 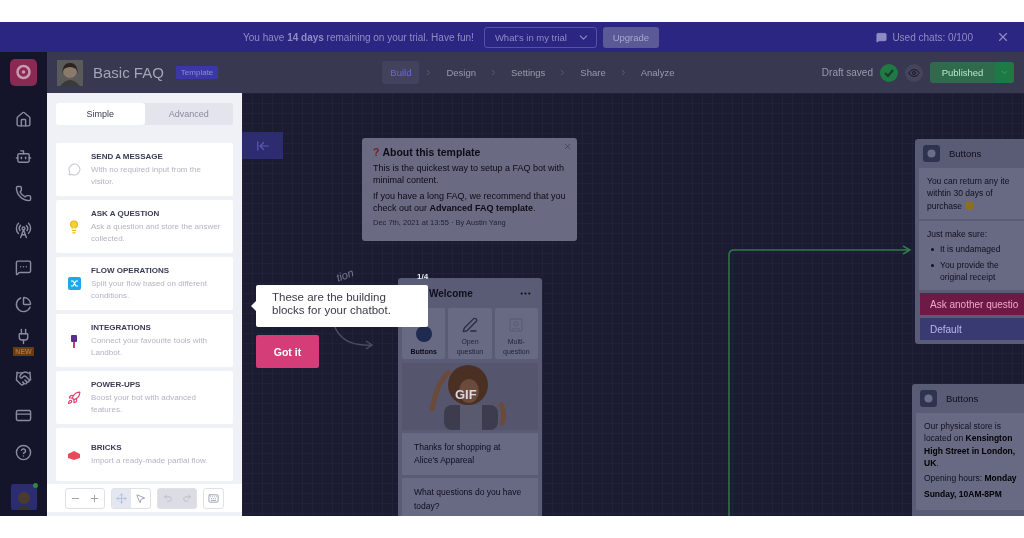 I want to click on block-card: SEND A MESSAGE With no required input from the visitor., so click(x=144, y=169).